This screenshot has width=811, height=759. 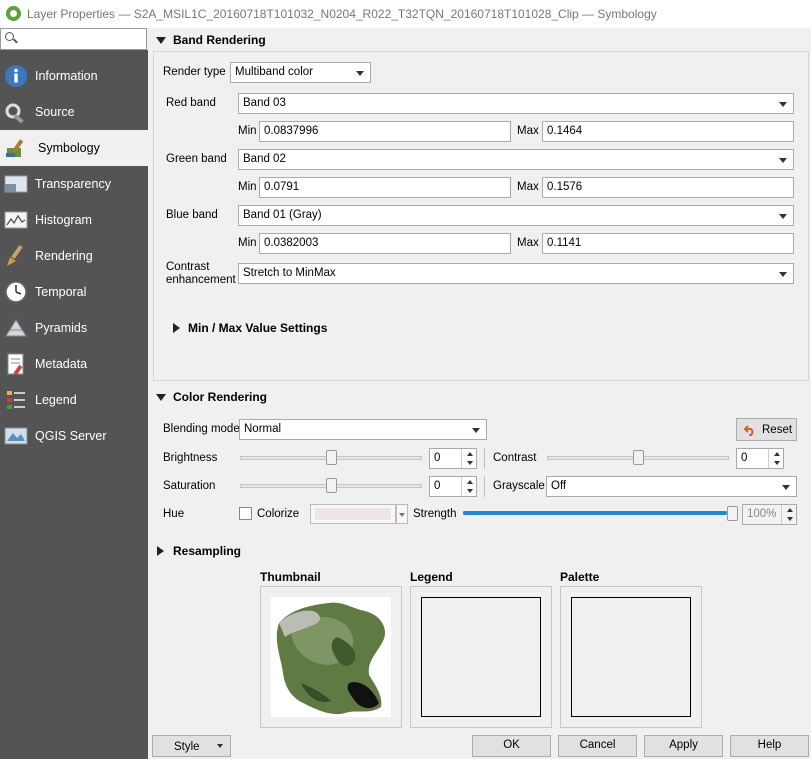 What do you see at coordinates (196, 159) in the screenshot?
I see `green-band-label: Green band` at bounding box center [196, 159].